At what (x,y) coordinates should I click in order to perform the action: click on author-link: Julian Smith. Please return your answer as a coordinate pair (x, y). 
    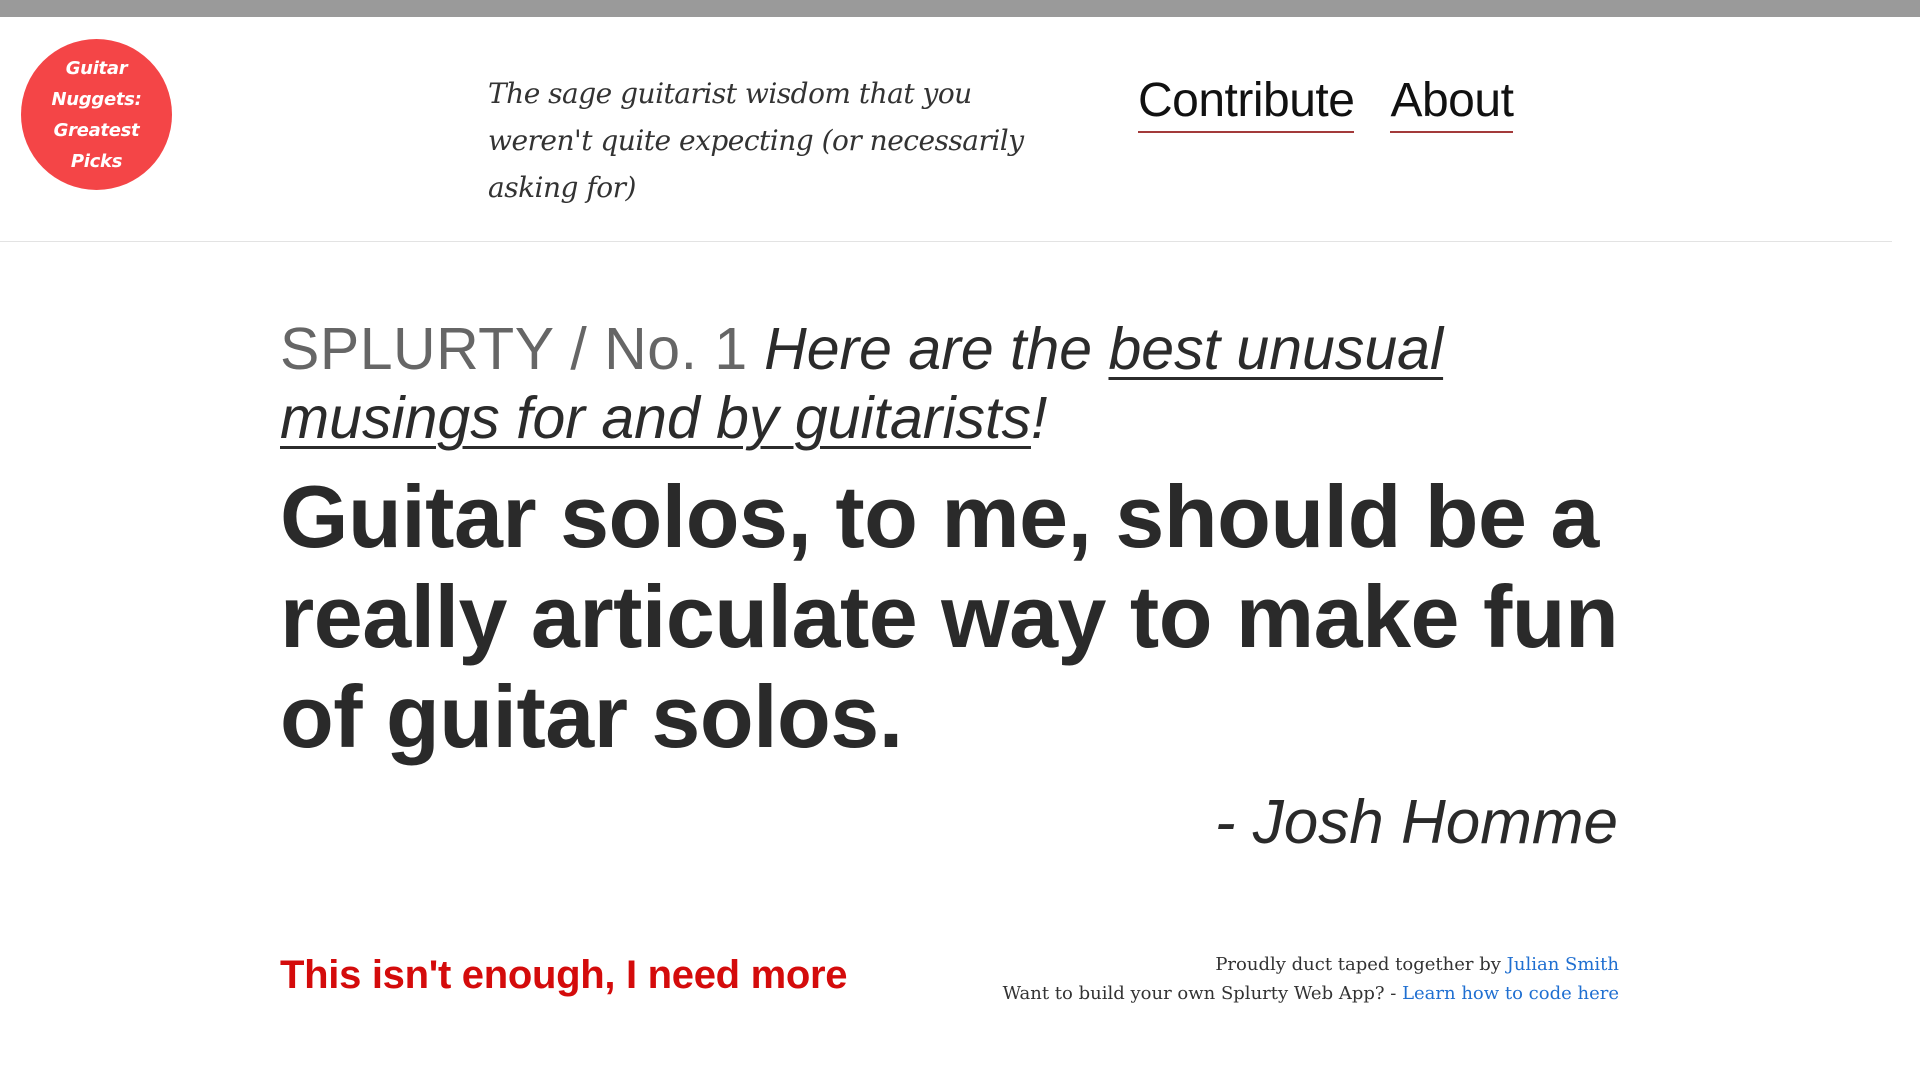
    Looking at the image, I should click on (1563, 964).